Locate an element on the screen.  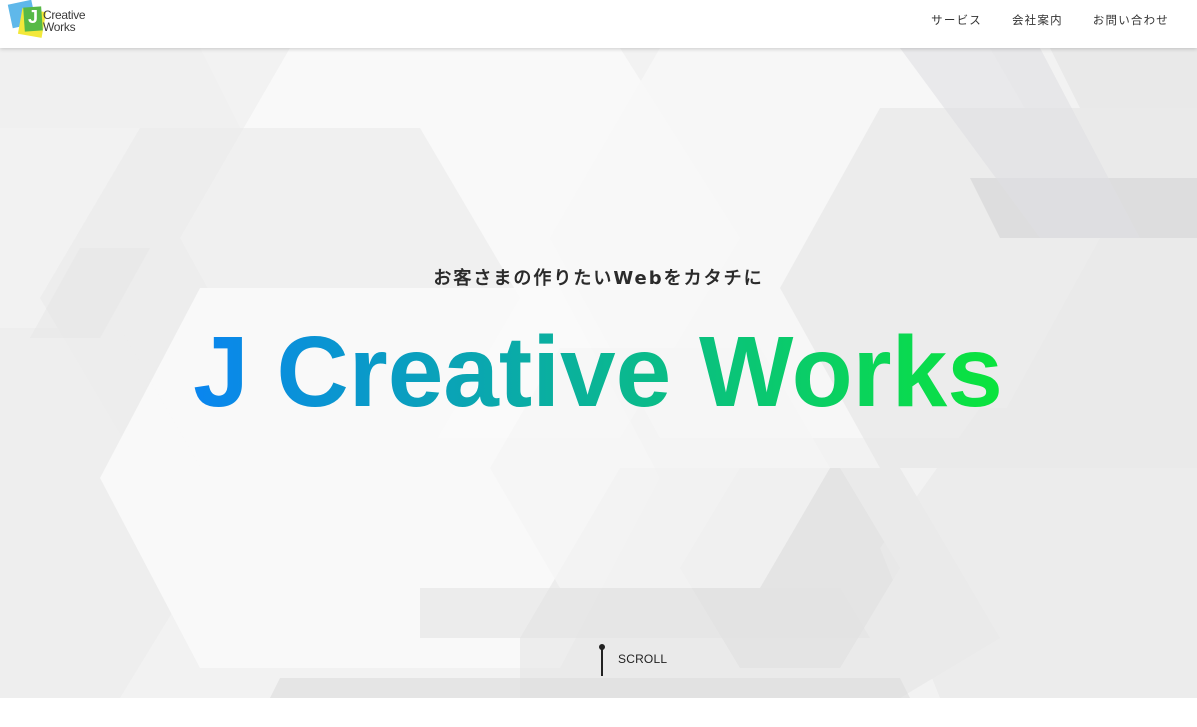
hero-headline-text: J Creative Works is located at coordinates (598, 372).